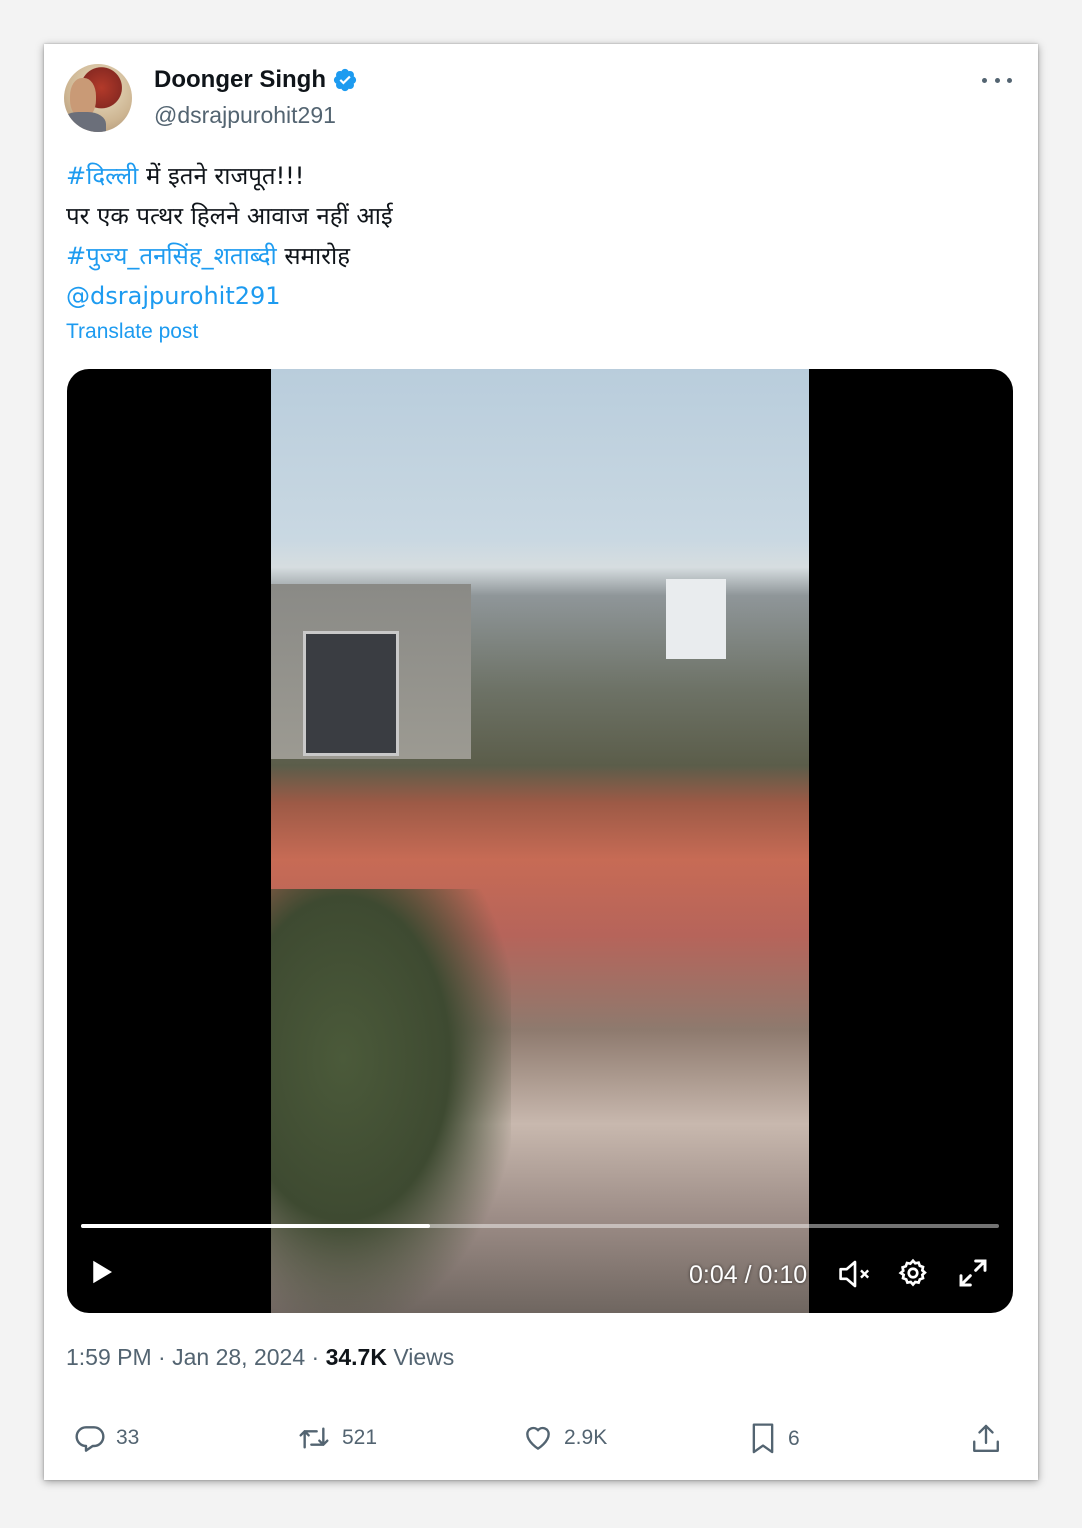 The width and height of the screenshot is (1082, 1528). Describe the element at coordinates (85, 122) in the screenshot. I see `avatar-shirt` at that location.